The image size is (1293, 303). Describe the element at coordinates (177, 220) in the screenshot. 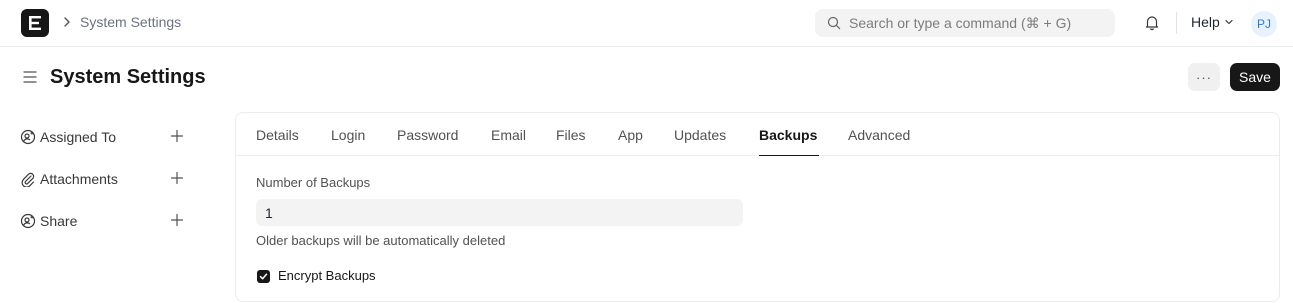

I see `add-share-plus-icon` at that location.